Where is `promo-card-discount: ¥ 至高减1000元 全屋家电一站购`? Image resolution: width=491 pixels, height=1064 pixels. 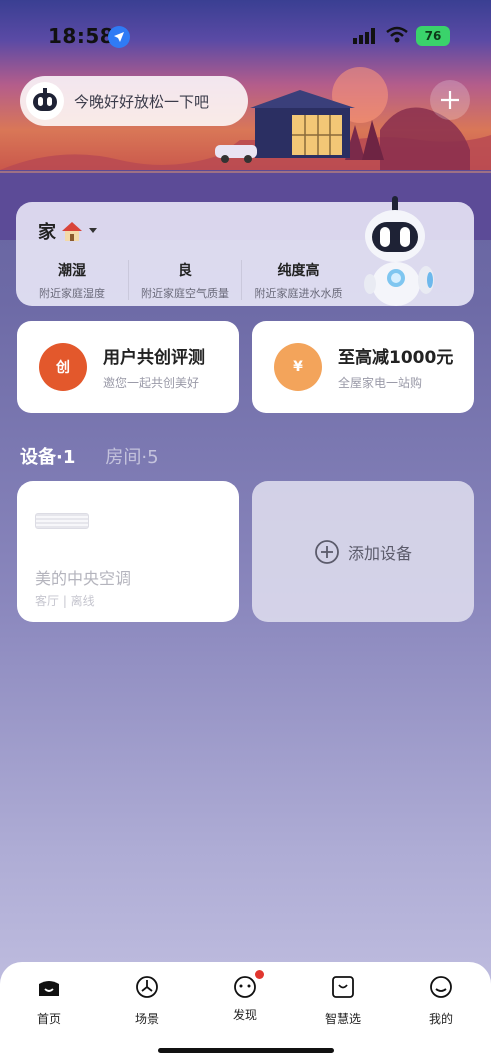
promo-card-discount: ¥ 至高减1000元 全屋家电一站购 is located at coordinates (363, 367).